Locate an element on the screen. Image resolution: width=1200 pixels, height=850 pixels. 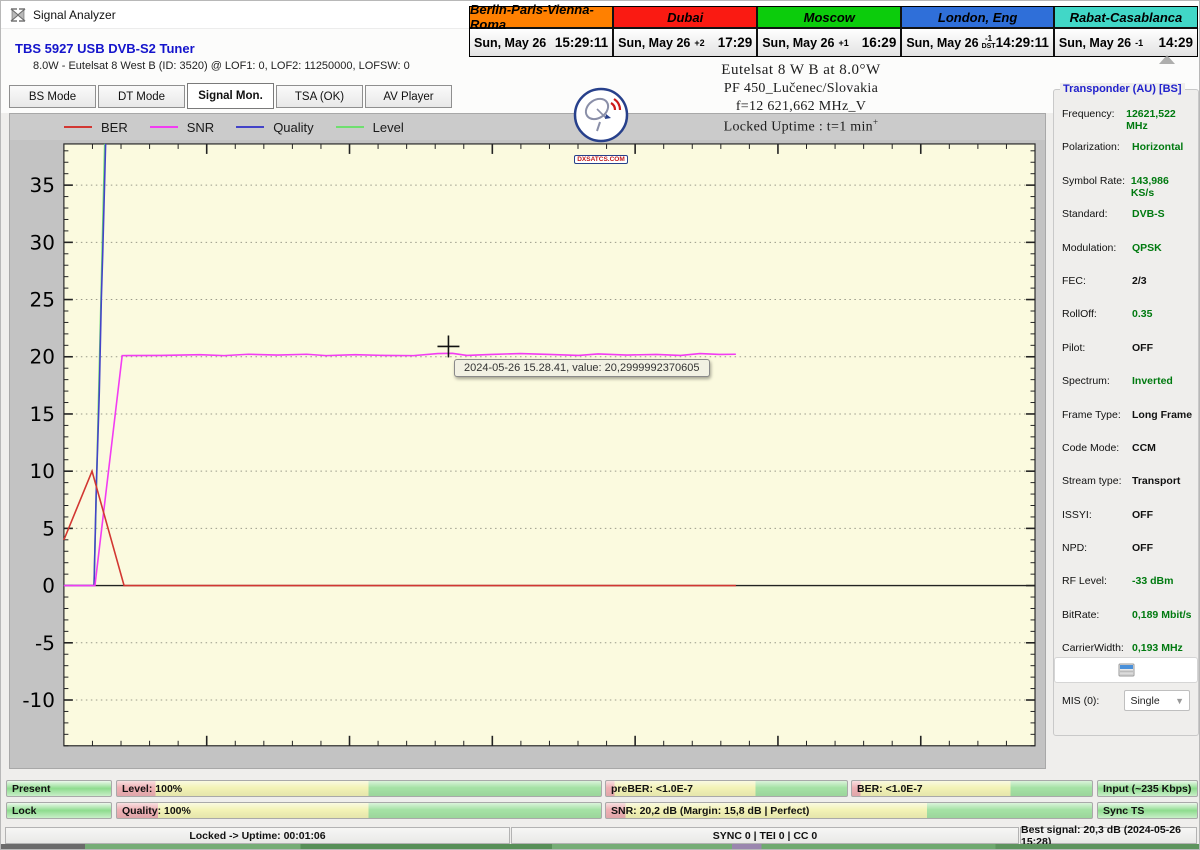
transponder-row-8: Spectrum: Inverted is located at coordinates (1128, 391).